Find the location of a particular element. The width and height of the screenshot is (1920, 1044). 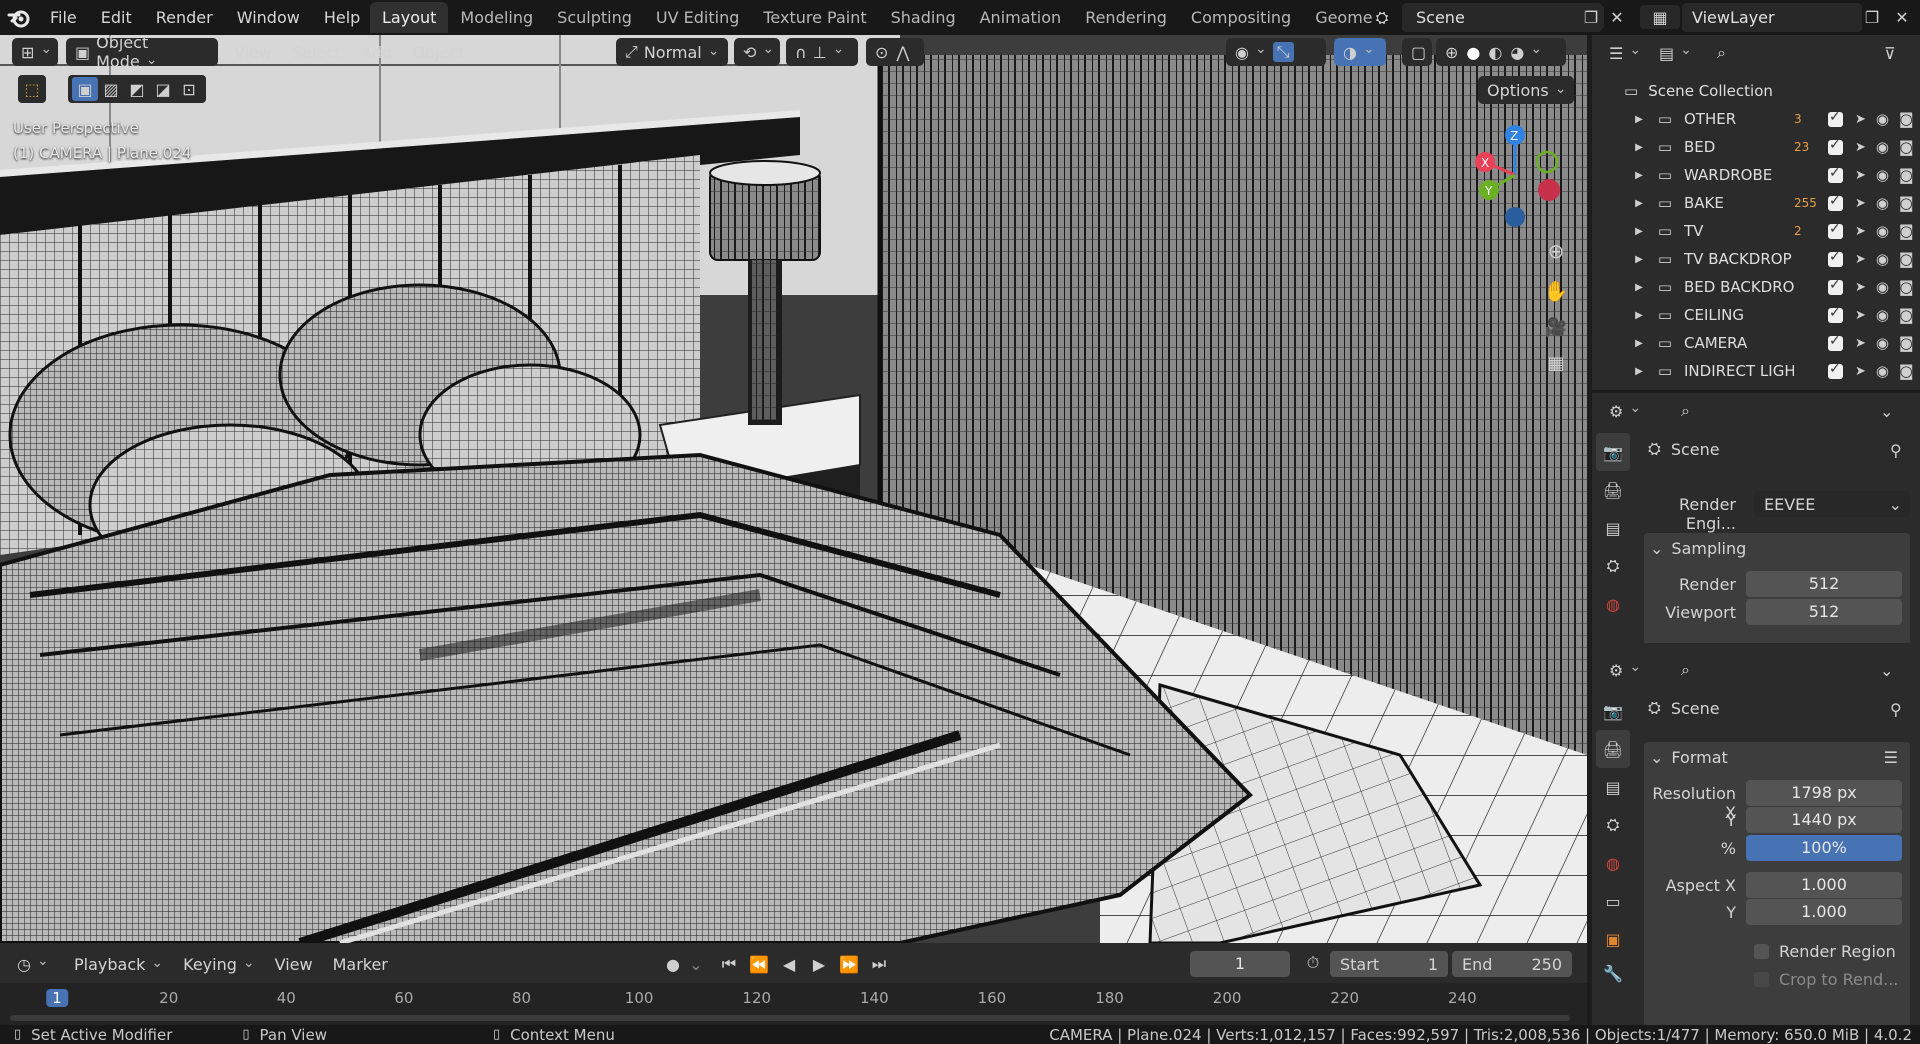

transform-orientation-selector: ⤢ Normal is located at coordinates (672, 52).